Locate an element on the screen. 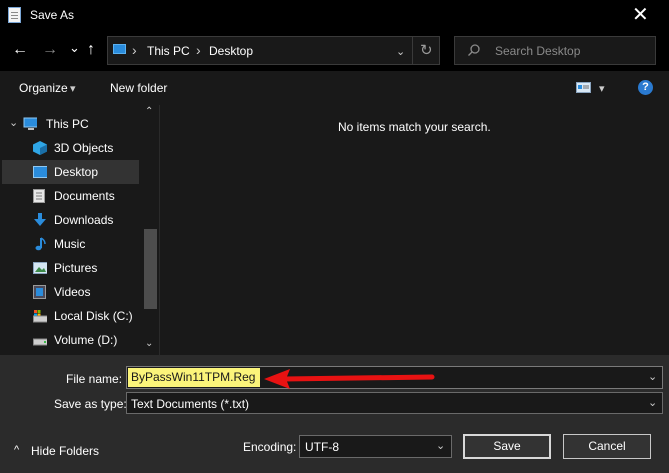 Image resolution: width=669 pixels, height=473 pixels. videos-icon is located at coordinates (39, 292).